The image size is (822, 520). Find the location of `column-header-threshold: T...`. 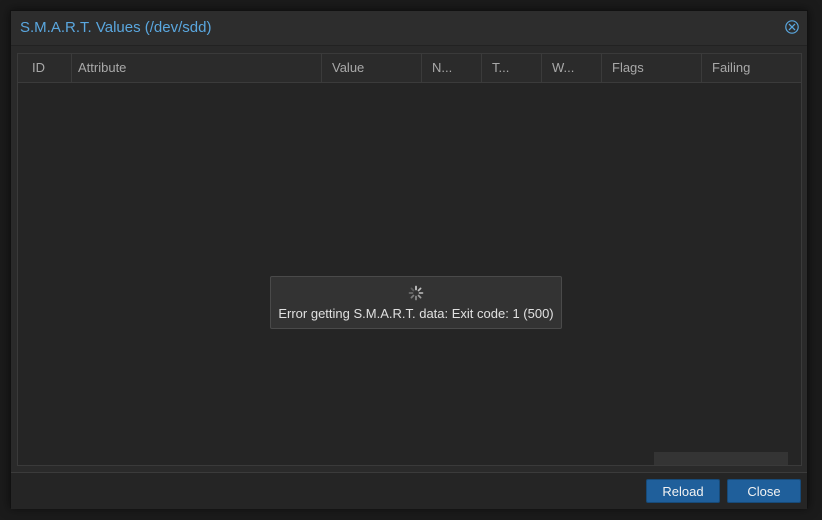

column-header-threshold: T... is located at coordinates (512, 68).